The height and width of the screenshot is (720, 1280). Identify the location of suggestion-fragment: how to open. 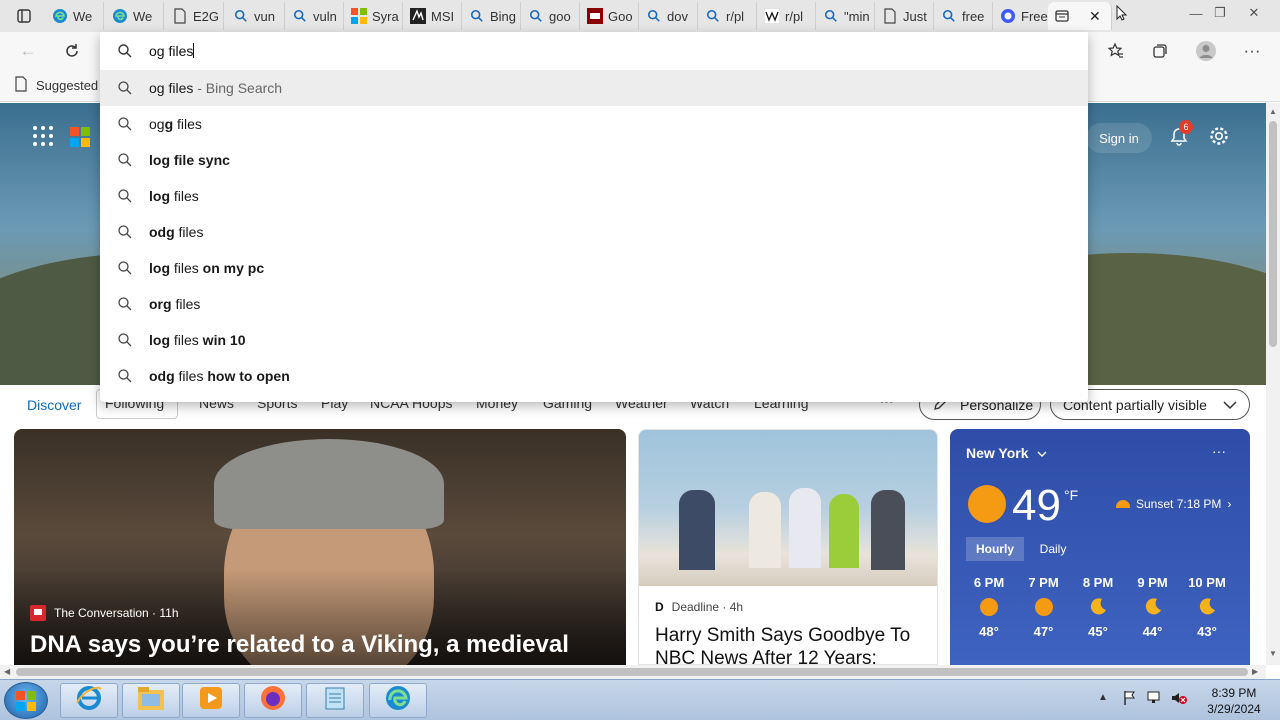
(246, 376).